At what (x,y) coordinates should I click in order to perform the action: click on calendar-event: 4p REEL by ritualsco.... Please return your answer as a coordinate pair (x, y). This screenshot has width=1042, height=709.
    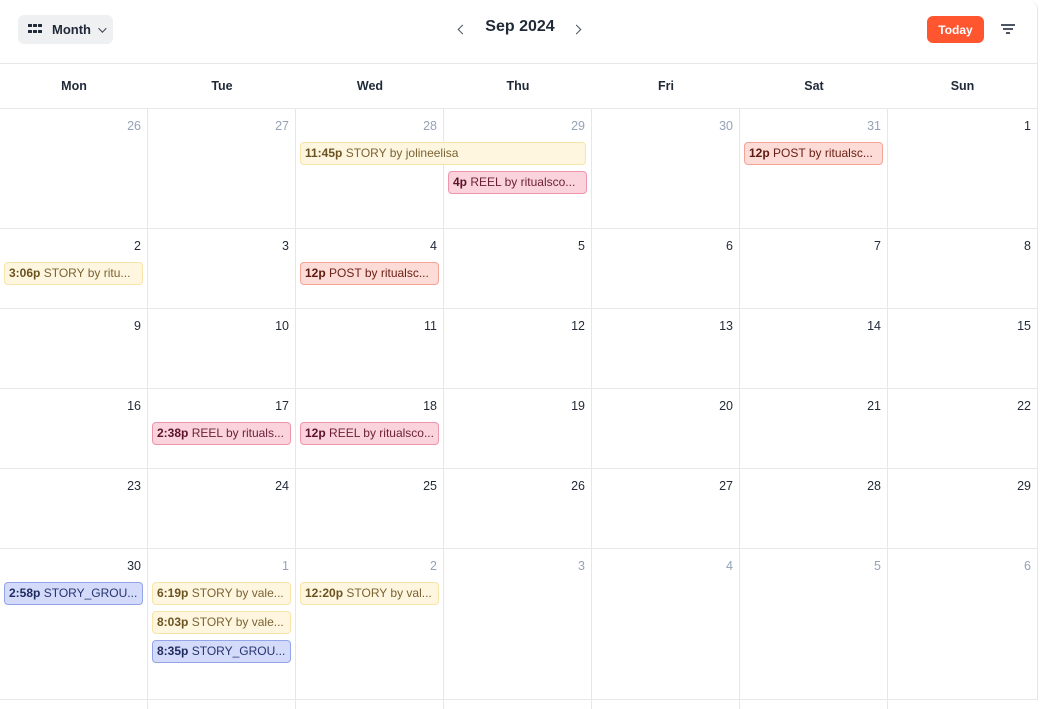
    Looking at the image, I should click on (517, 182).